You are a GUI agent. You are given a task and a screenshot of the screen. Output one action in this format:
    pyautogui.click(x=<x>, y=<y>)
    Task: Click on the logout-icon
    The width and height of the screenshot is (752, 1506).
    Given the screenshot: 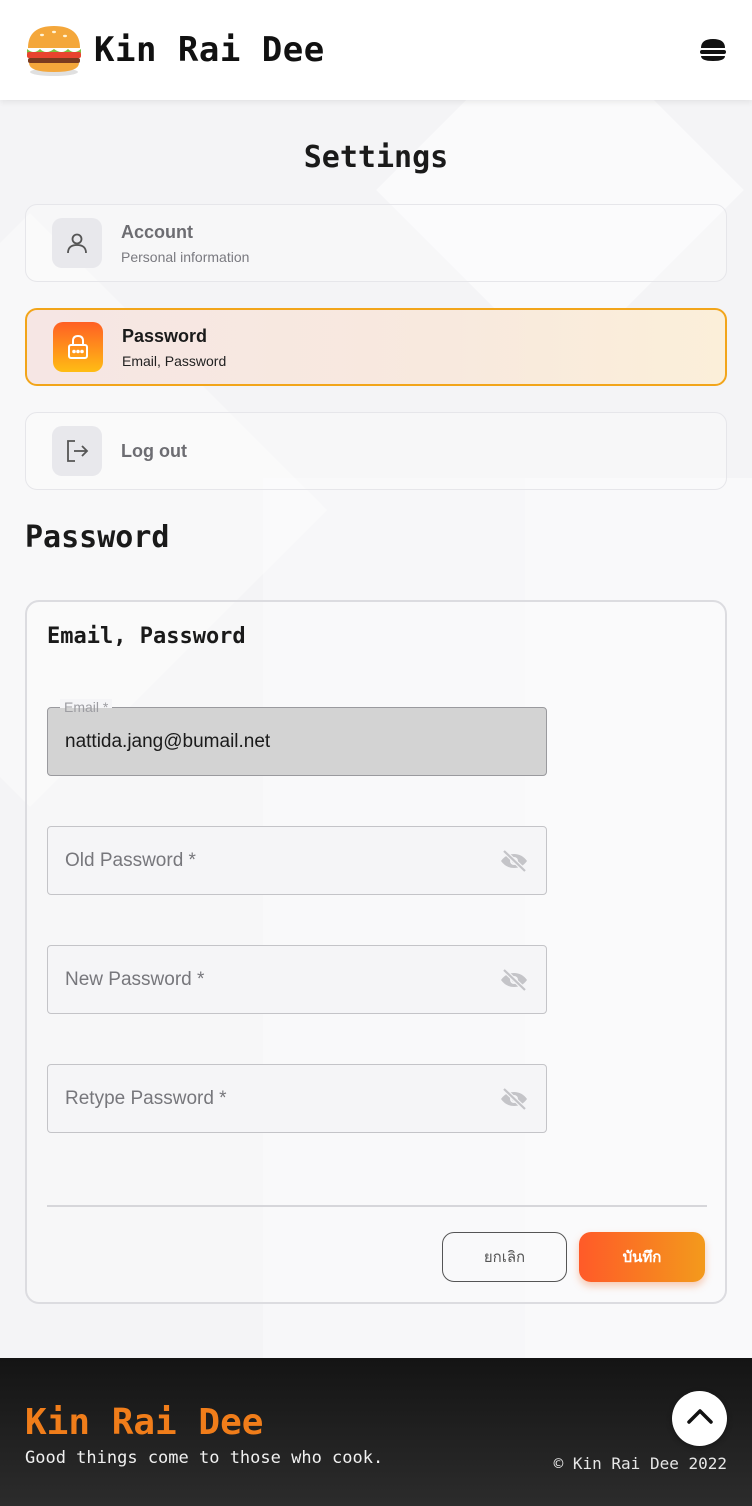 What is the action you would take?
    pyautogui.click(x=77, y=451)
    